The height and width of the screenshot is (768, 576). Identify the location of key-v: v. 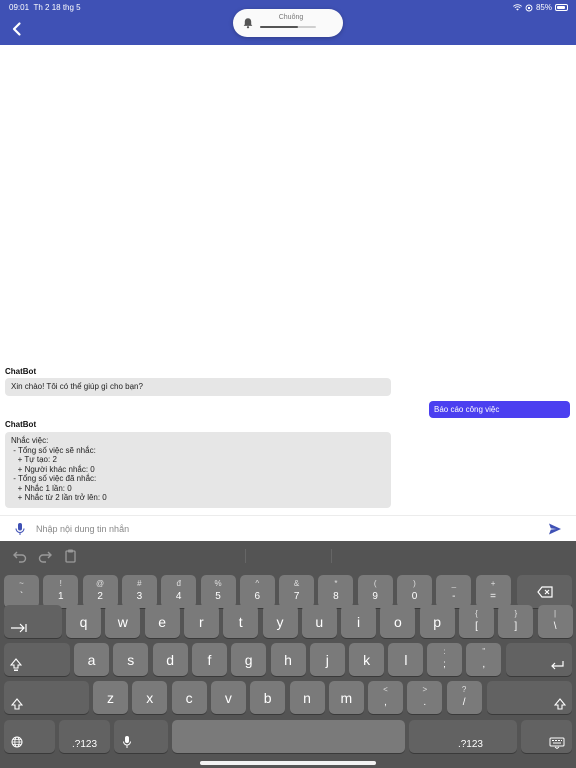
(228, 697).